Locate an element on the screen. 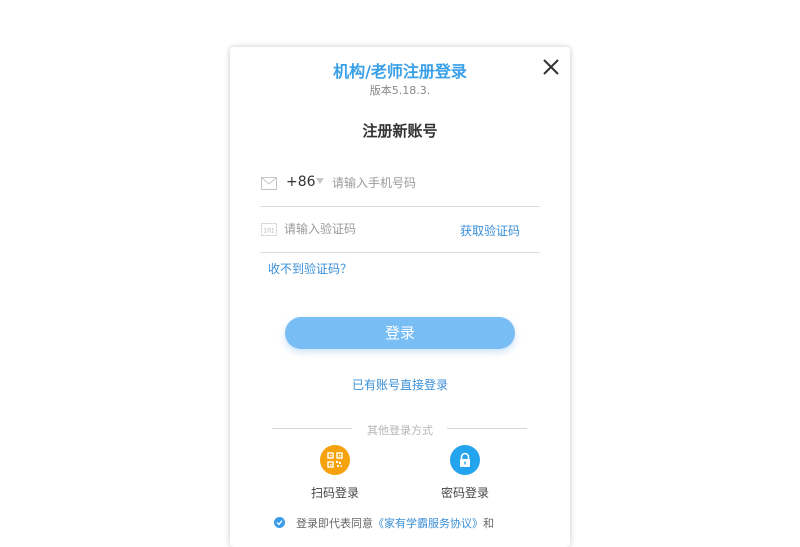 The width and height of the screenshot is (800, 547). other-methods-label: 其他登录方式 is located at coordinates (400, 430).